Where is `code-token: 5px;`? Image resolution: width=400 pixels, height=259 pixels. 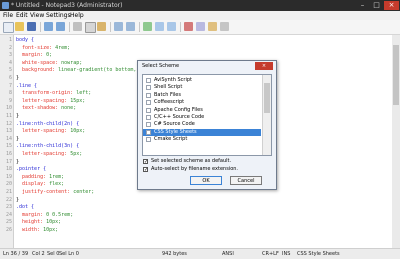 code-token: 5px; is located at coordinates (76, 154).